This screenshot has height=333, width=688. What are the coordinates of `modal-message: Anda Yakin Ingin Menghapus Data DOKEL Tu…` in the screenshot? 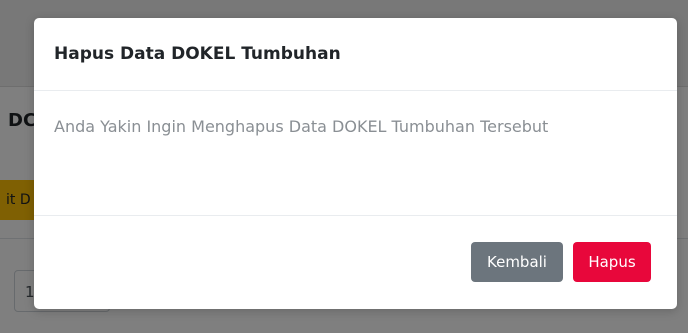 It's located at (301, 126).